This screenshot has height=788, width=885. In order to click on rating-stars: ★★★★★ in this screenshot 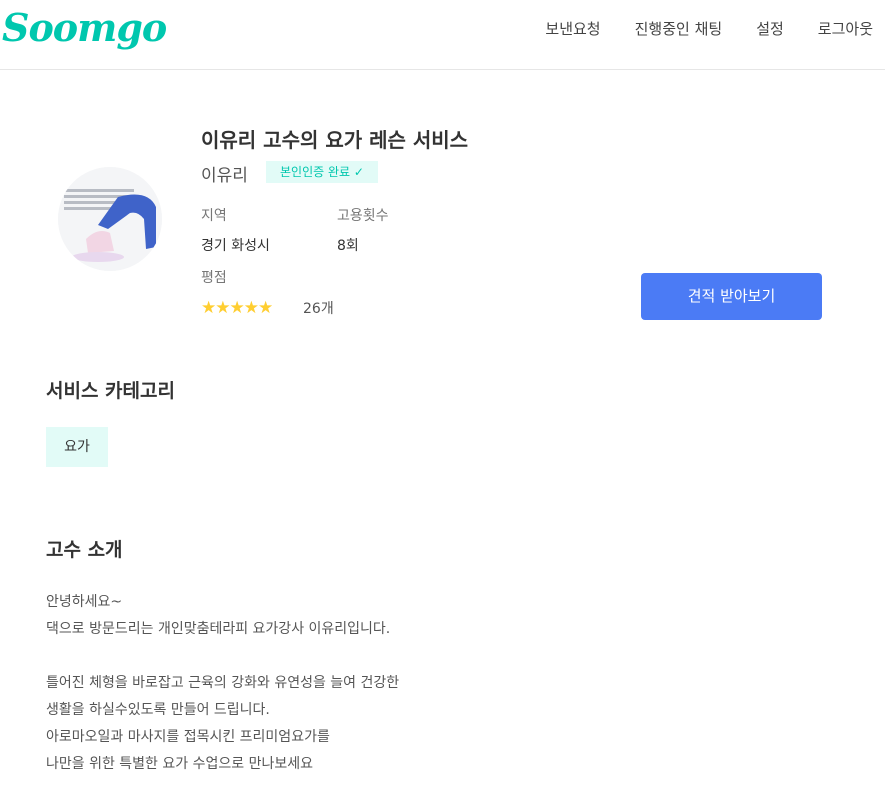, I will do `click(237, 308)`.